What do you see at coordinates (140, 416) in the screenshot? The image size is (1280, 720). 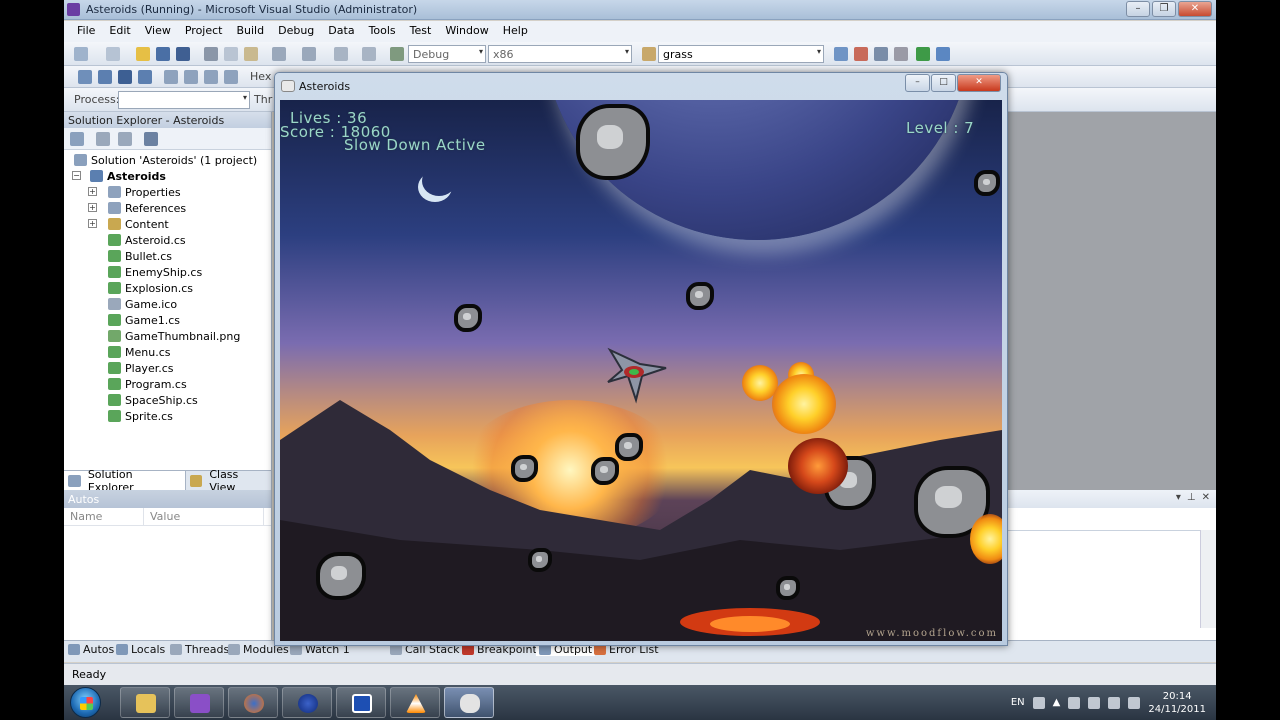 I see `tree-item-sprite-cs: Sprite.cs` at bounding box center [140, 416].